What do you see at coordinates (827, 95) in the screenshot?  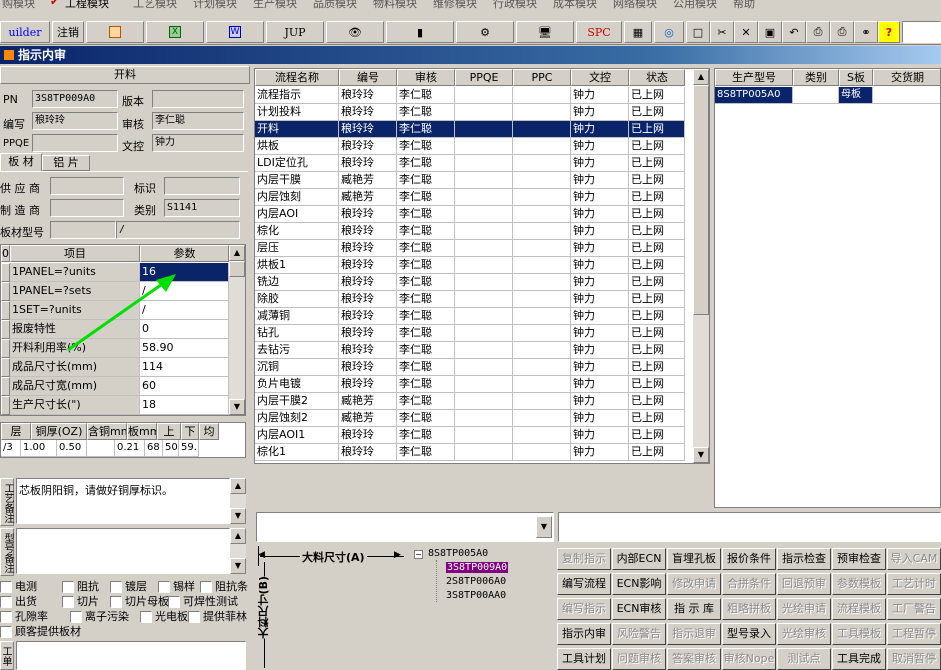 I see `prod-row: 8S8TP005A0 母板` at bounding box center [827, 95].